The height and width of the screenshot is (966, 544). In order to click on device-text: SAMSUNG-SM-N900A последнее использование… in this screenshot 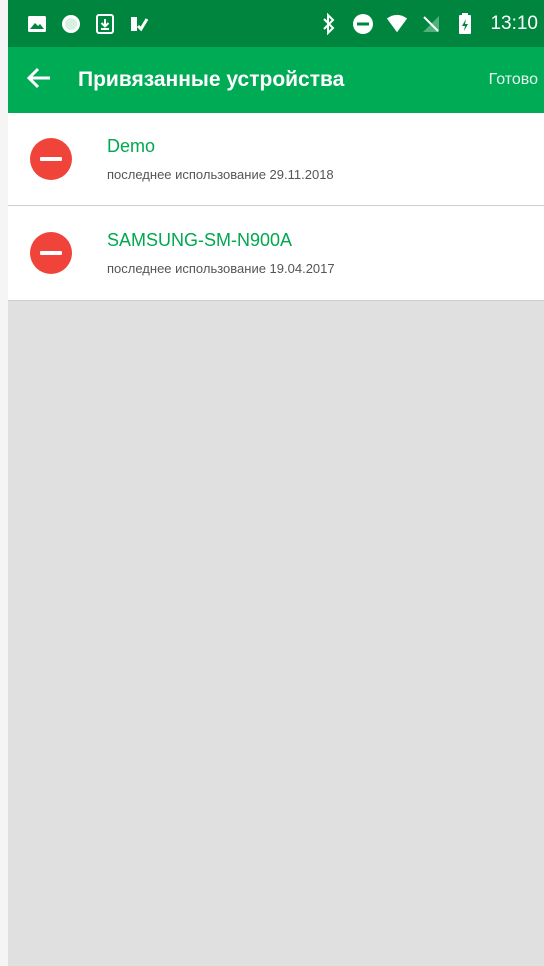, I will do `click(221, 253)`.